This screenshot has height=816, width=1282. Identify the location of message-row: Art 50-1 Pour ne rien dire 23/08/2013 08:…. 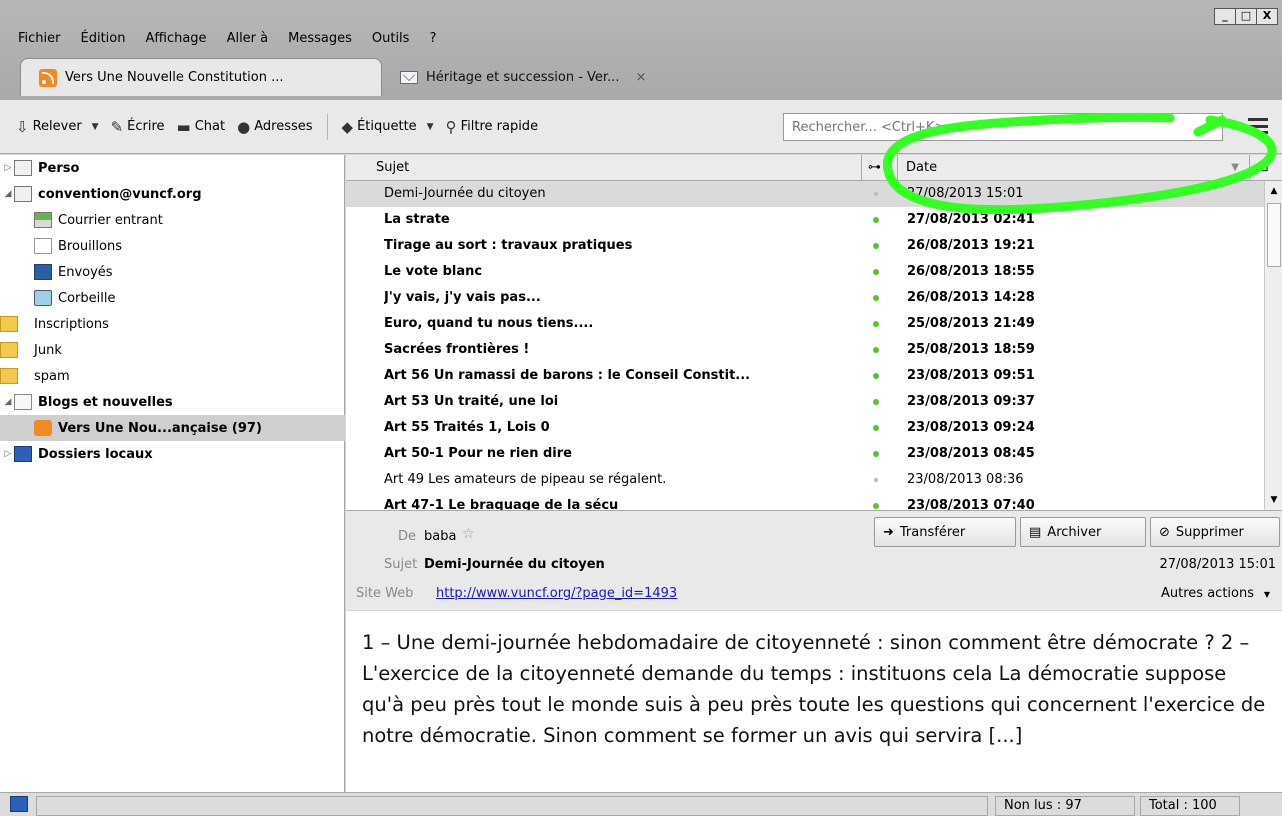
(805, 454).